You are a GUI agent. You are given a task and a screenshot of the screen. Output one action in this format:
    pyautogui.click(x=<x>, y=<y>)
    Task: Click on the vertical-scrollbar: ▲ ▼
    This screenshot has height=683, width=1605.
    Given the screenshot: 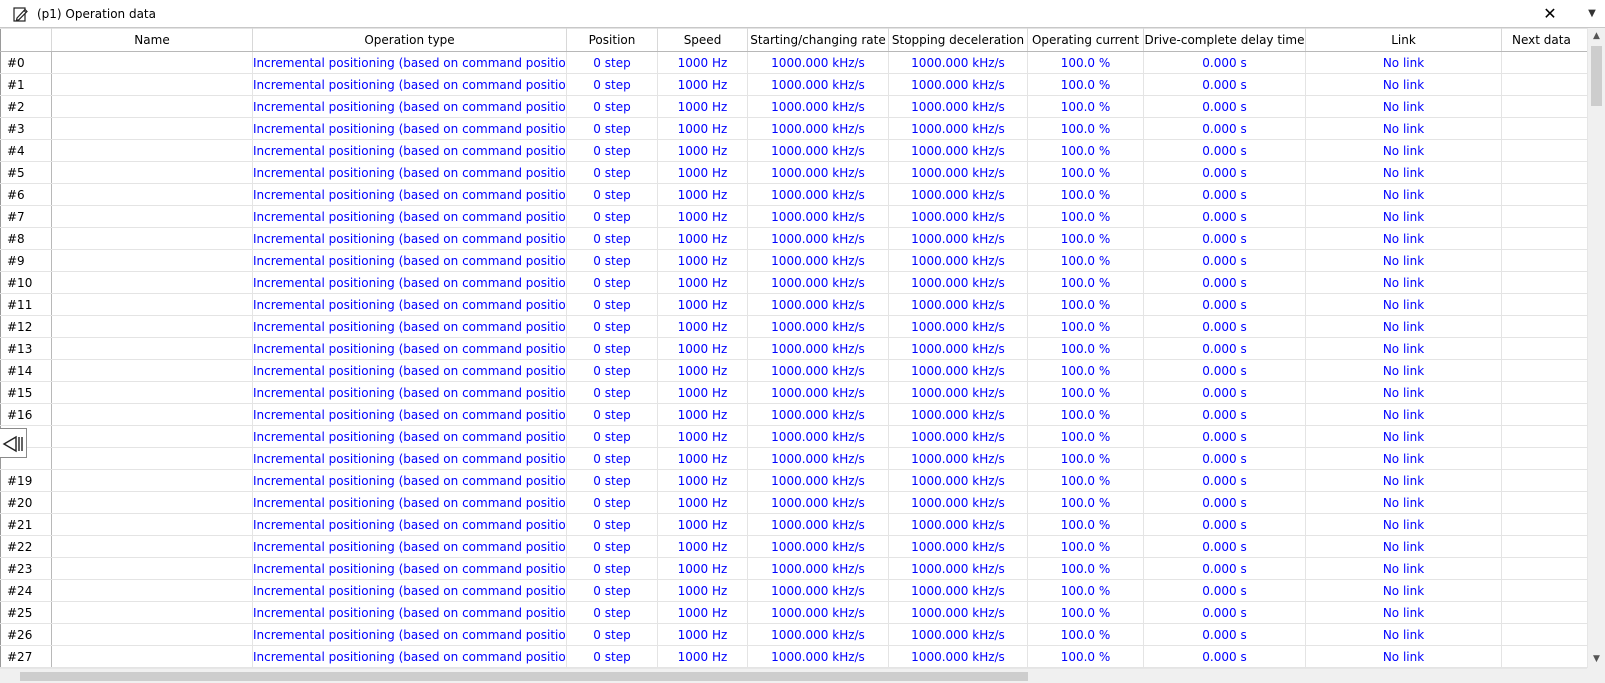 What is the action you would take?
    pyautogui.click(x=1596, y=348)
    